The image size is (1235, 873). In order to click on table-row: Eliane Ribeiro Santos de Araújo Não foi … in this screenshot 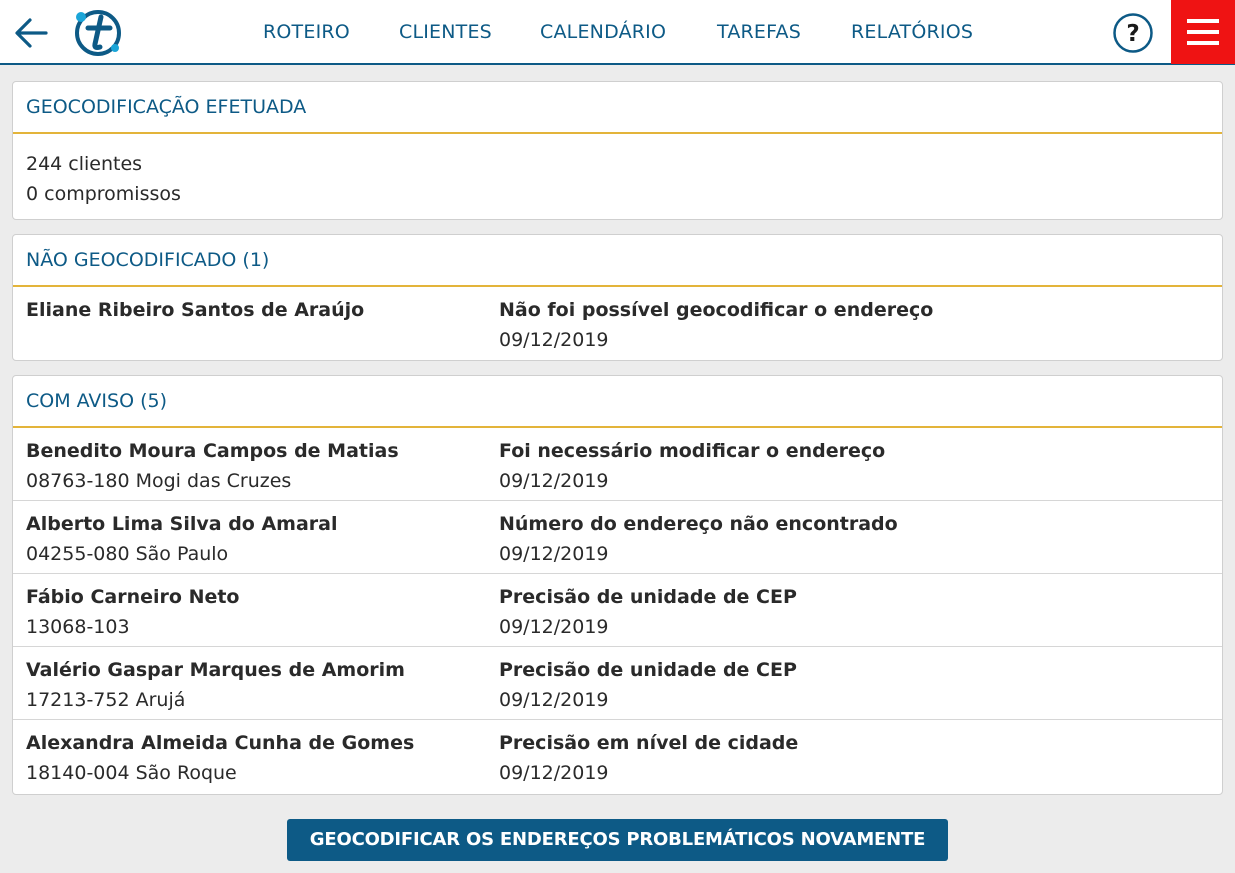, I will do `click(617, 323)`.